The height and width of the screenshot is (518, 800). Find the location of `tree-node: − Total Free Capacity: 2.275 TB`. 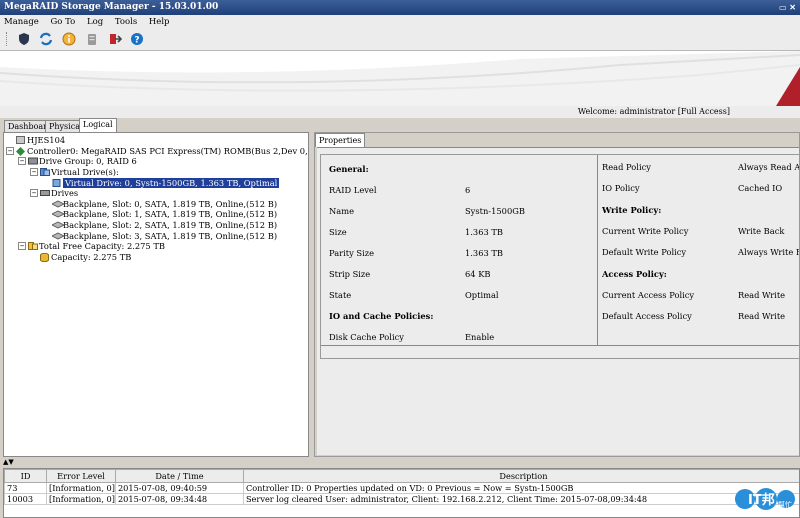

tree-node: − Total Free Capacity: 2.275 TB is located at coordinates (157, 246).